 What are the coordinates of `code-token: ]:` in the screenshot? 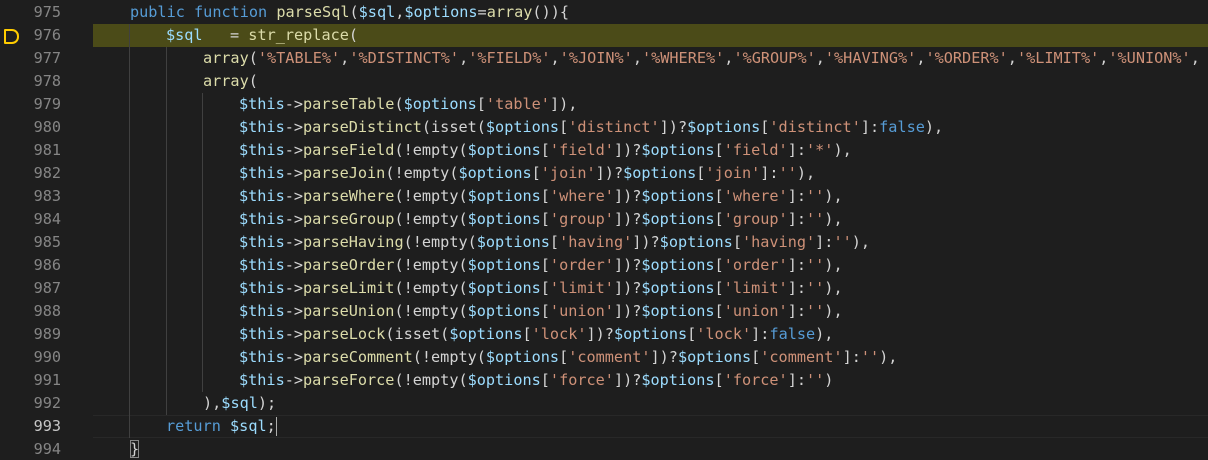 It's located at (796, 311).